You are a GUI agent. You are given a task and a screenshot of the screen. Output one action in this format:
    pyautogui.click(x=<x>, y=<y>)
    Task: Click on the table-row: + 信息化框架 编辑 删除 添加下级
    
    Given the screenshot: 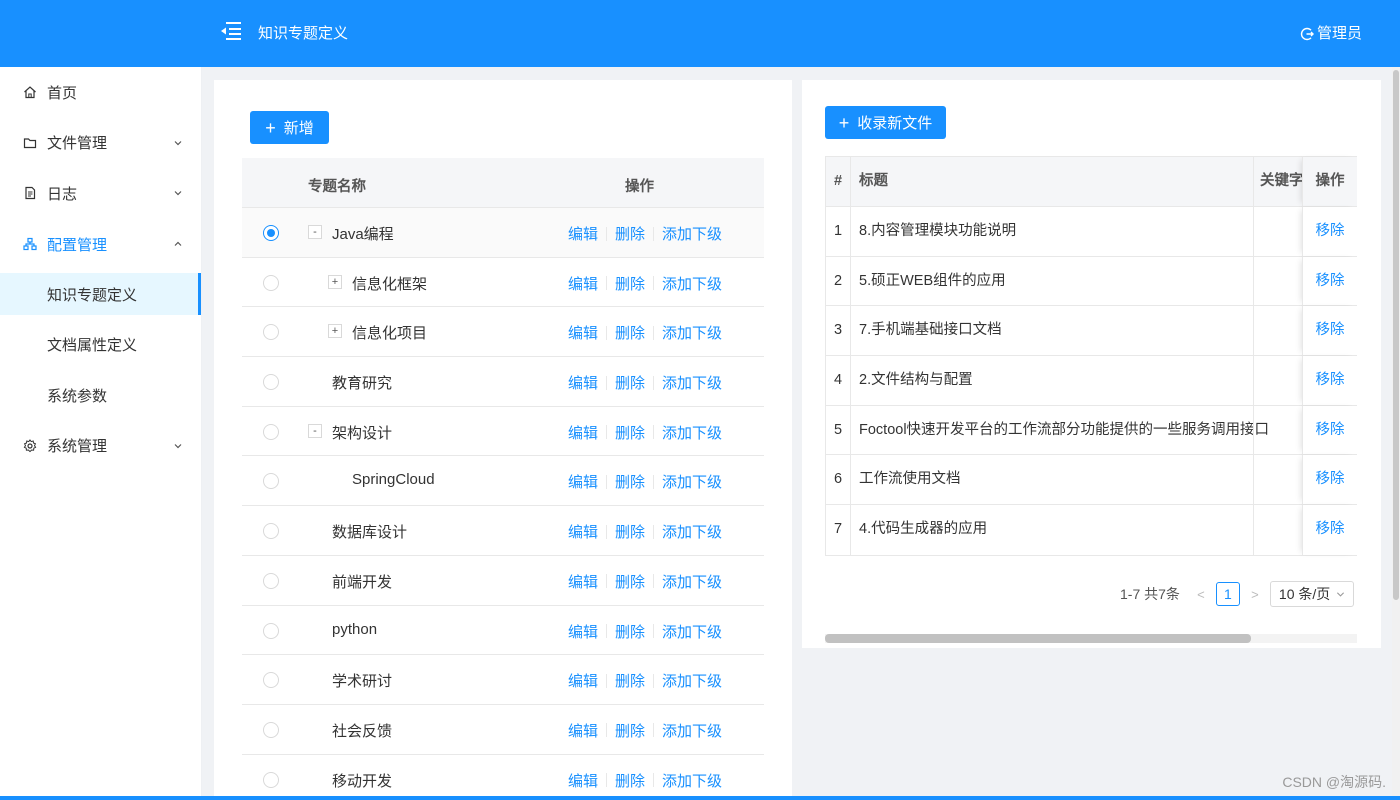 What is the action you would take?
    pyautogui.click(x=503, y=283)
    